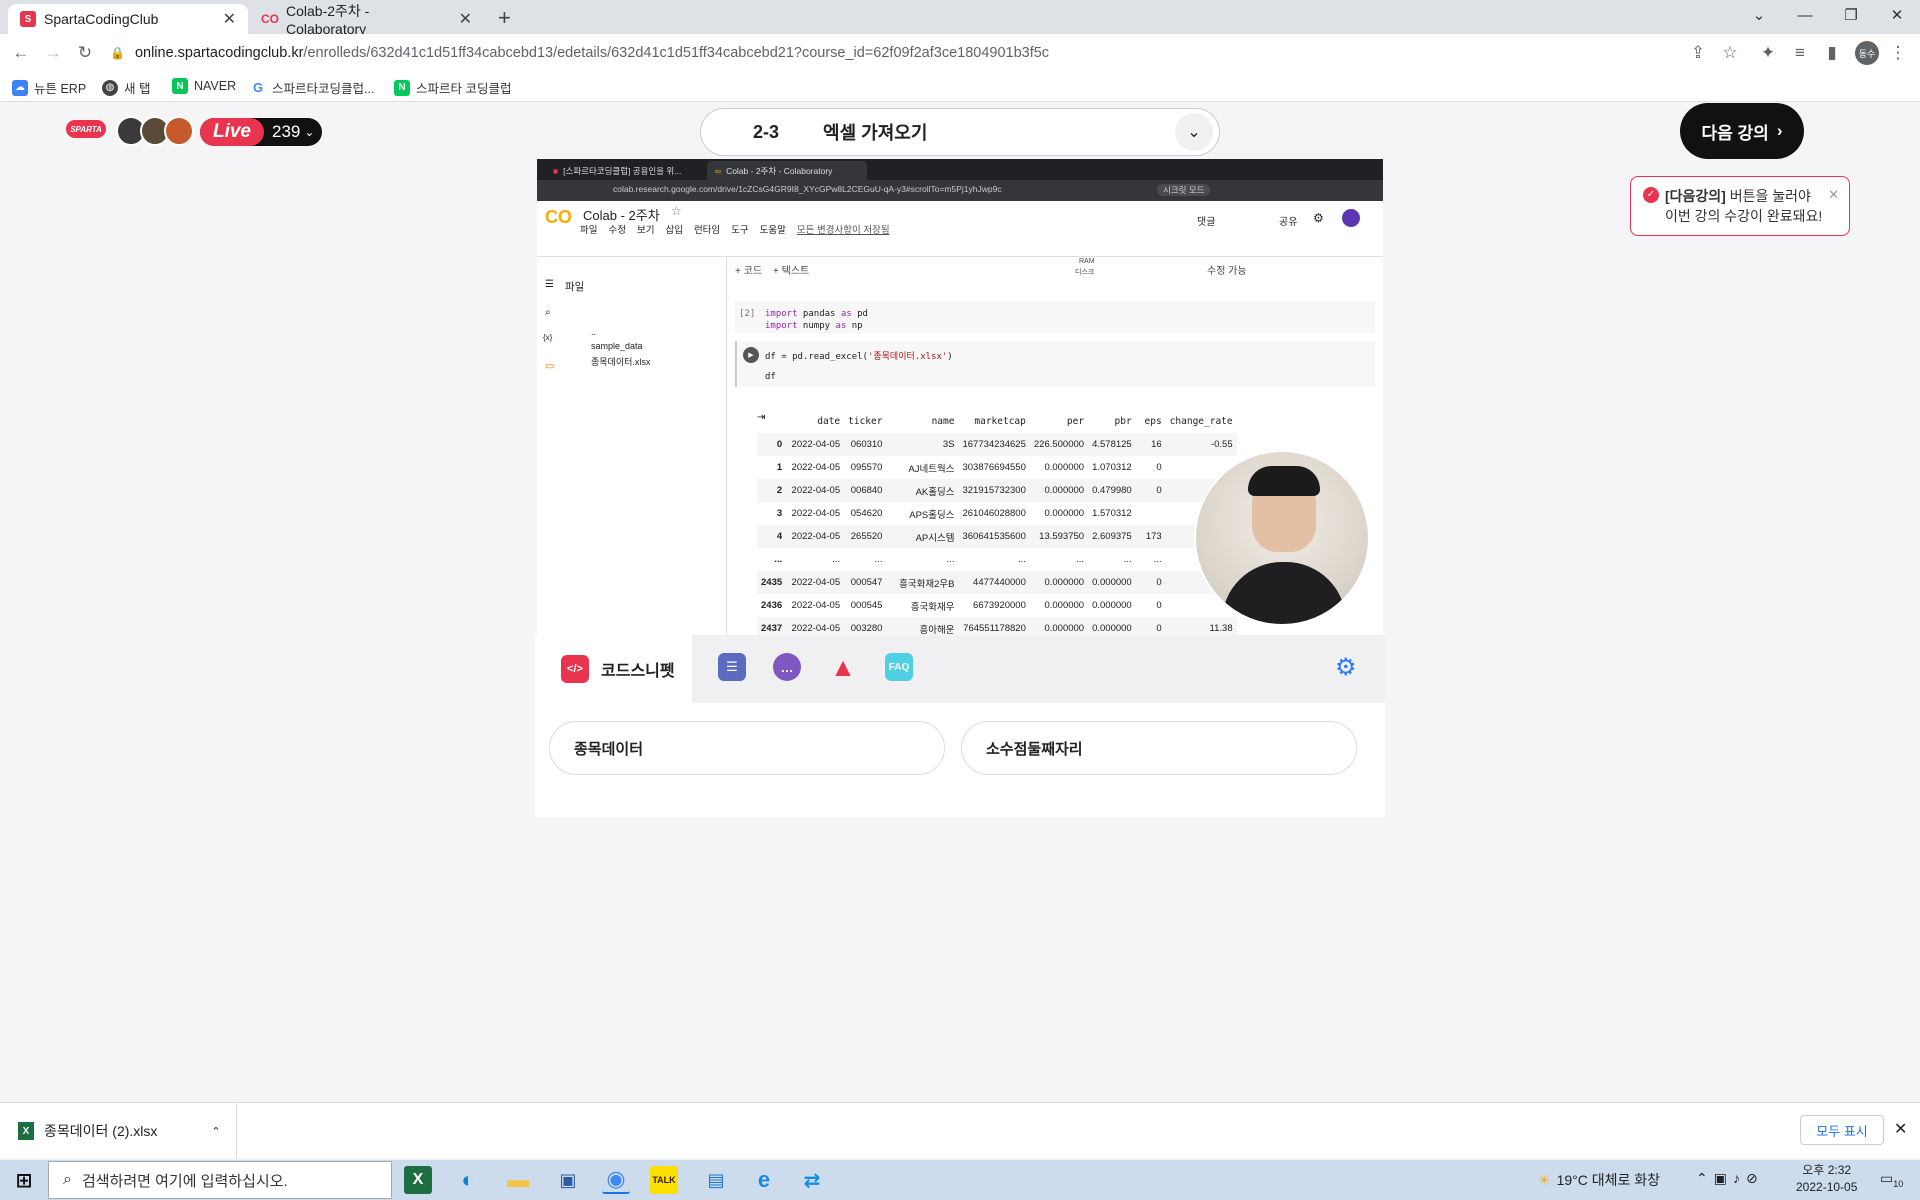  Describe the element at coordinates (1730, 53) in the screenshot. I see `bookmark-star-icon: ☆` at that location.